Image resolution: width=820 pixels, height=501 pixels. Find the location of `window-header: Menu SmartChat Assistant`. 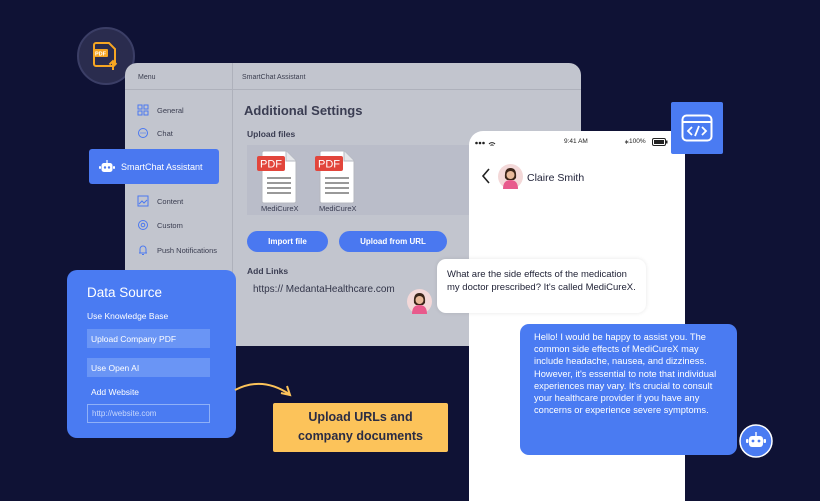

window-header: Menu SmartChat Assistant is located at coordinates (353, 76).